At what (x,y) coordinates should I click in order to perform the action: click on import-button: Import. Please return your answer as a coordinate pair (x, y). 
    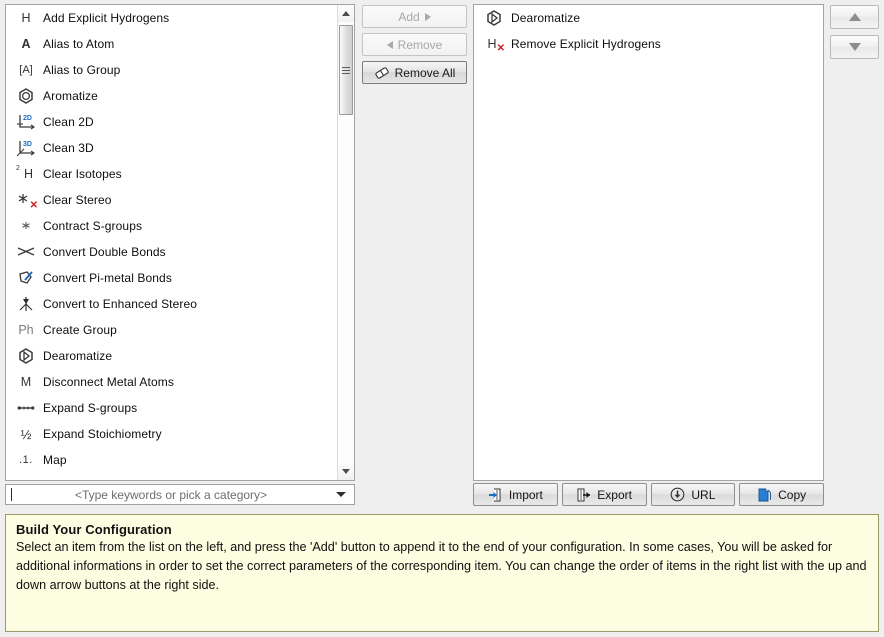
    Looking at the image, I should click on (515, 494).